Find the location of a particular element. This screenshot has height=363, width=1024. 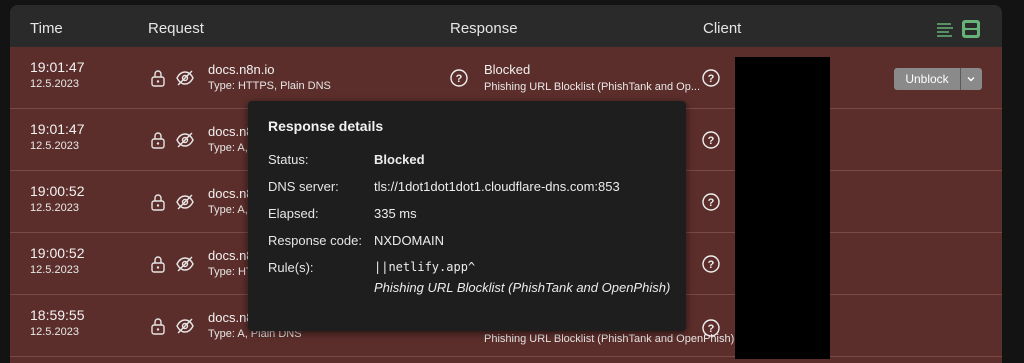

status-label: Status: is located at coordinates (288, 159).